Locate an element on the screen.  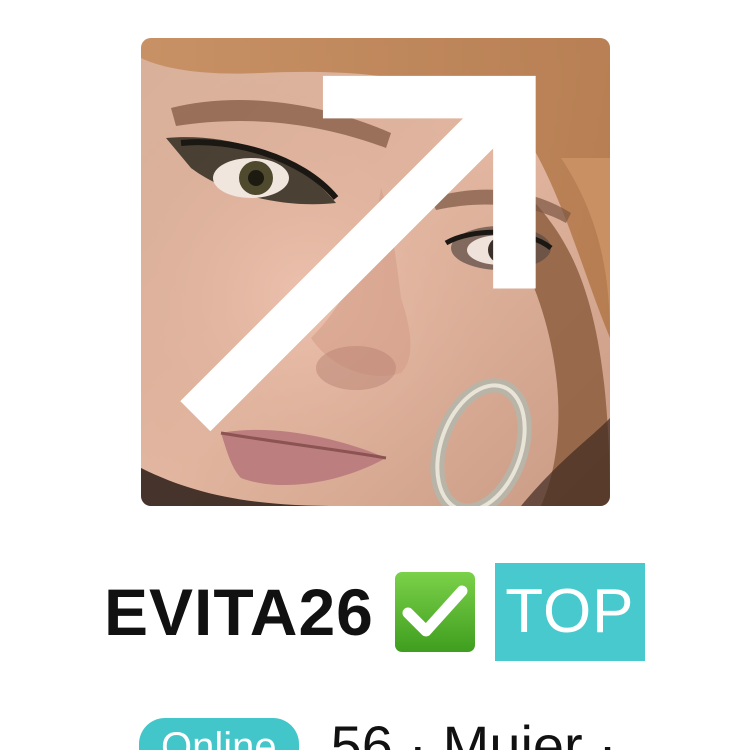
meta-row: Online 56 · Mujer · is located at coordinates (378, 734).